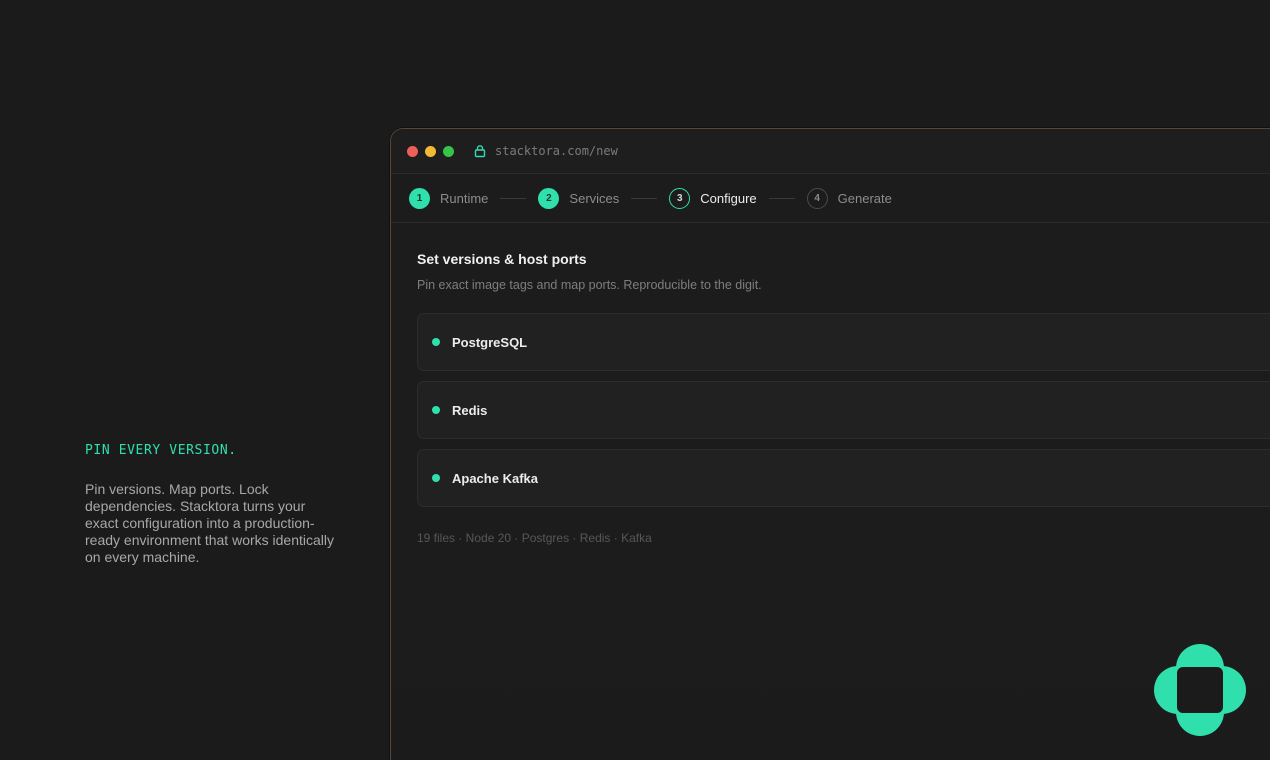 The width and height of the screenshot is (1270, 760). I want to click on step-number: 3, so click(680, 198).